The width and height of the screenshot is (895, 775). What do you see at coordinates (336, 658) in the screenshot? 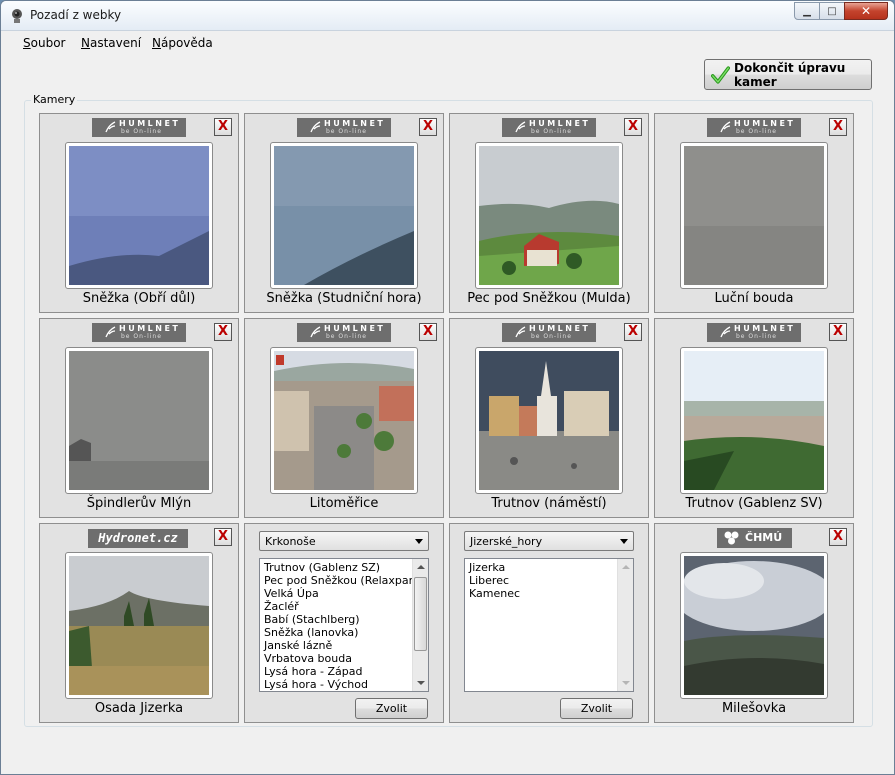
I see `list-item: Vrbatova bouda` at bounding box center [336, 658].